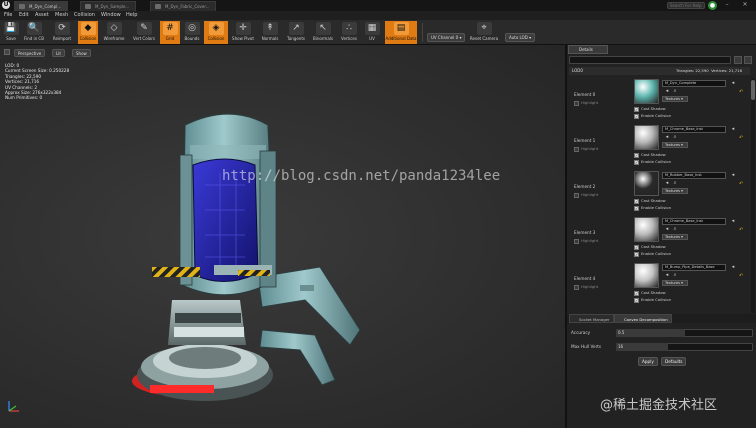  I want to click on menu-collision: Collision, so click(84, 15).